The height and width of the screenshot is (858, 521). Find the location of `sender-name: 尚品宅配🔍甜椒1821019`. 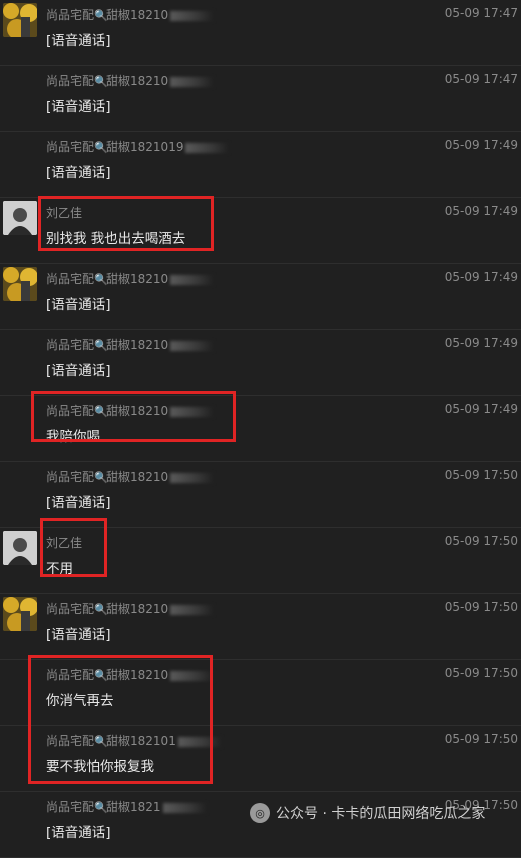

sender-name: 尚品宅配🔍甜椒1821019 is located at coordinates (138, 146).